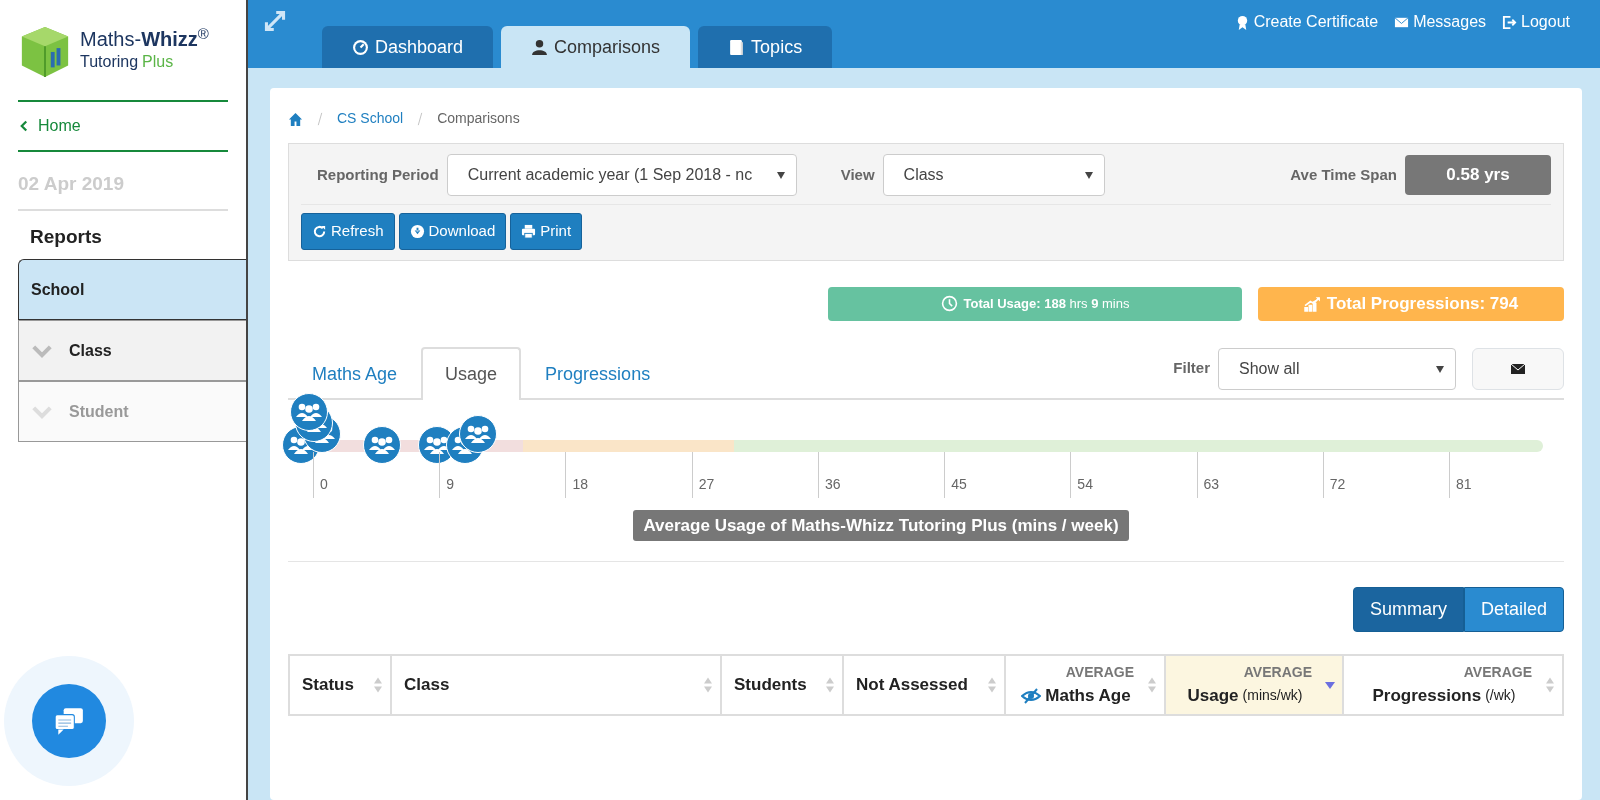 The width and height of the screenshot is (1600, 800). I want to click on rising-chart-icon, so click(1312, 303).